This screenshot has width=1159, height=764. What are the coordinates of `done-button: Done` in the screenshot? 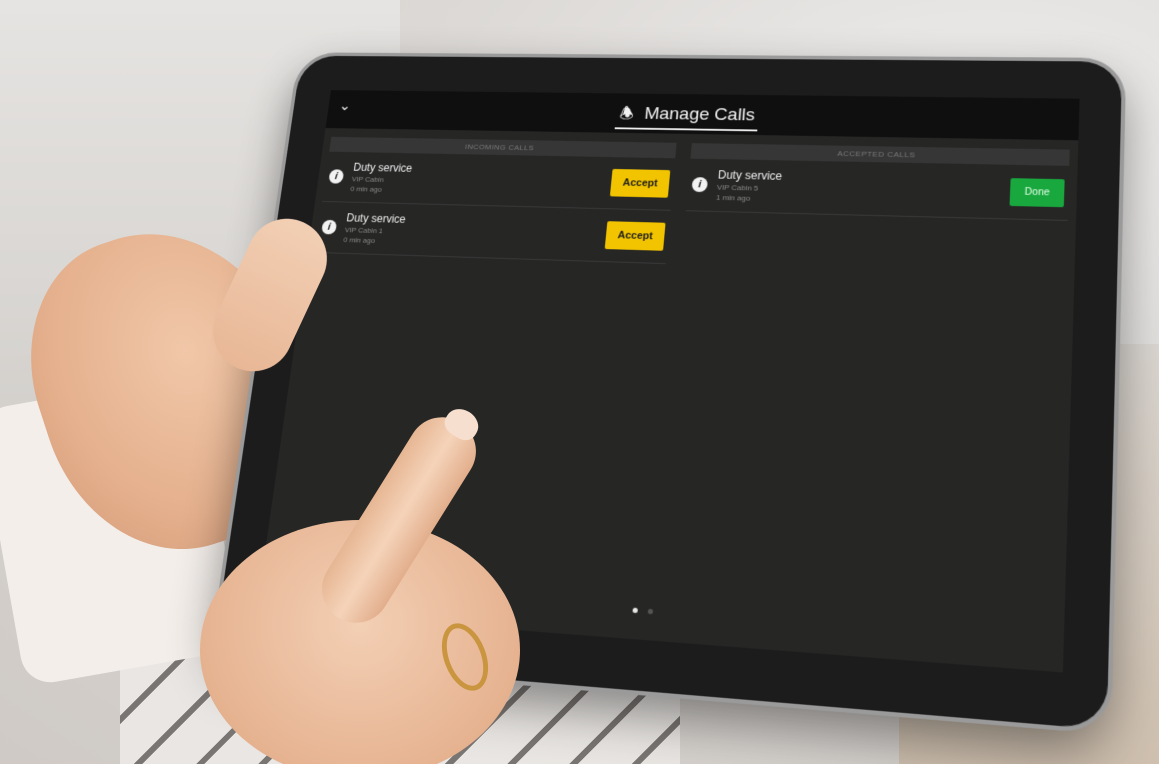 It's located at (1037, 192).